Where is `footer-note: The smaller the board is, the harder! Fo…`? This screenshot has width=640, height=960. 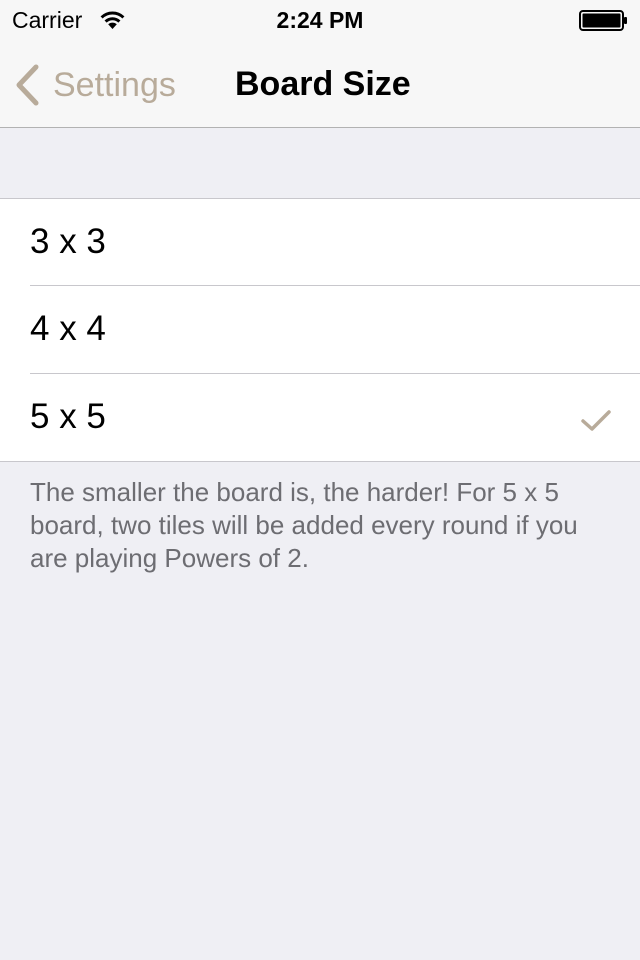 footer-note: The smaller the board is, the harder! Fo… is located at coordinates (304, 525).